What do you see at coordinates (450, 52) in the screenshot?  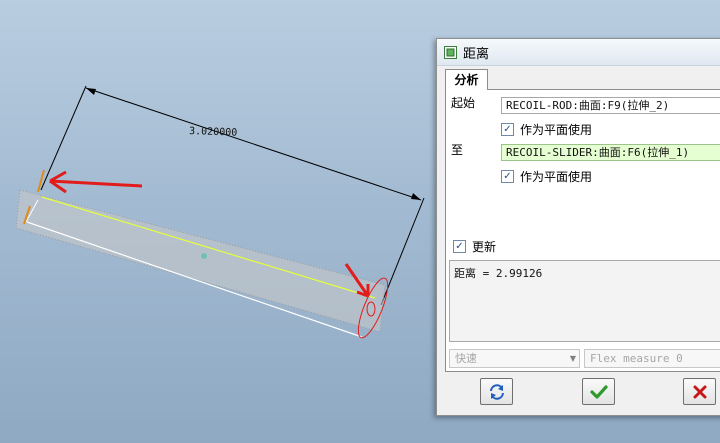 I see `measure-icon` at bounding box center [450, 52].